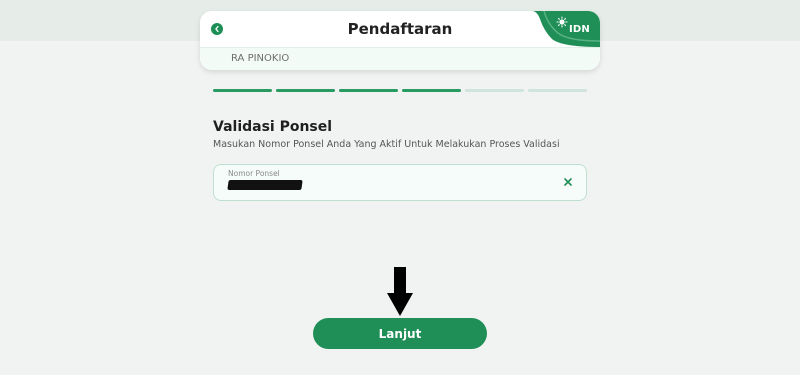 The width and height of the screenshot is (800, 375). Describe the element at coordinates (400, 333) in the screenshot. I see `continue-button: Lanjut` at that location.